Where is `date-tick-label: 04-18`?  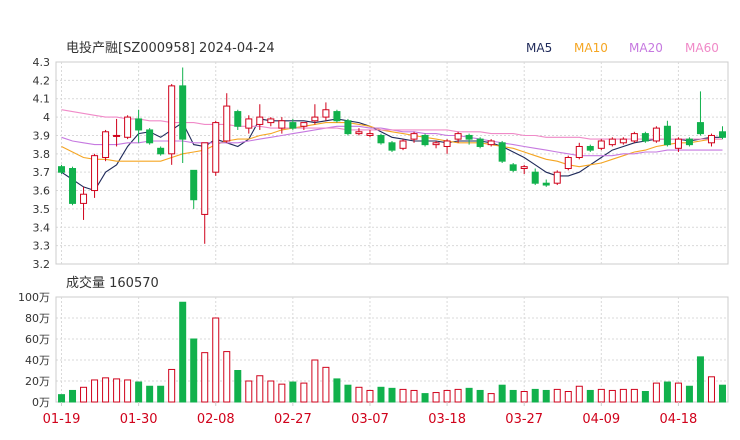 date-tick-label: 04-18 is located at coordinates (679, 419).